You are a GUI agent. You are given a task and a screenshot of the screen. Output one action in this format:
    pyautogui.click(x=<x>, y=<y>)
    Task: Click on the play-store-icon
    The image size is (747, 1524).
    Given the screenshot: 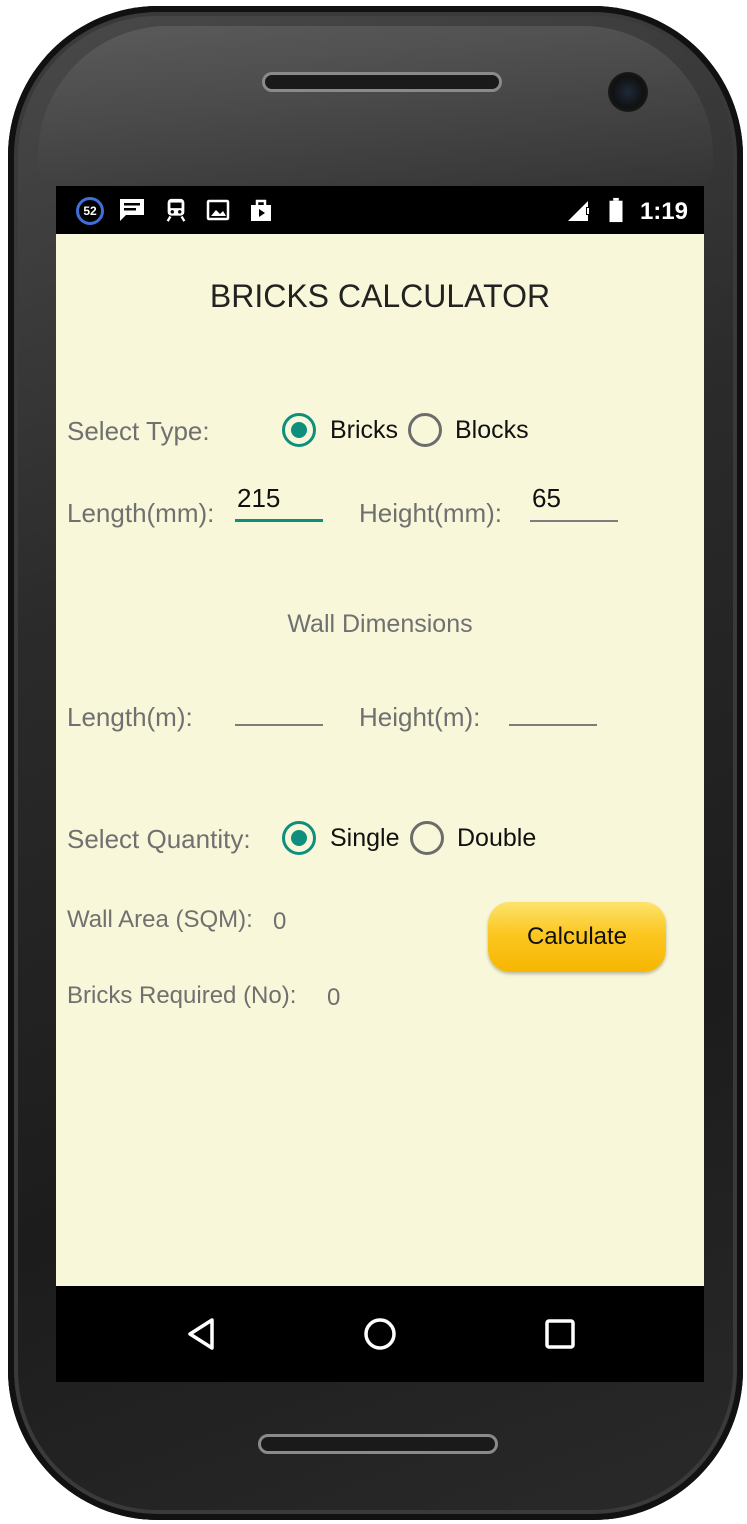 What is the action you would take?
    pyautogui.click(x=261, y=210)
    